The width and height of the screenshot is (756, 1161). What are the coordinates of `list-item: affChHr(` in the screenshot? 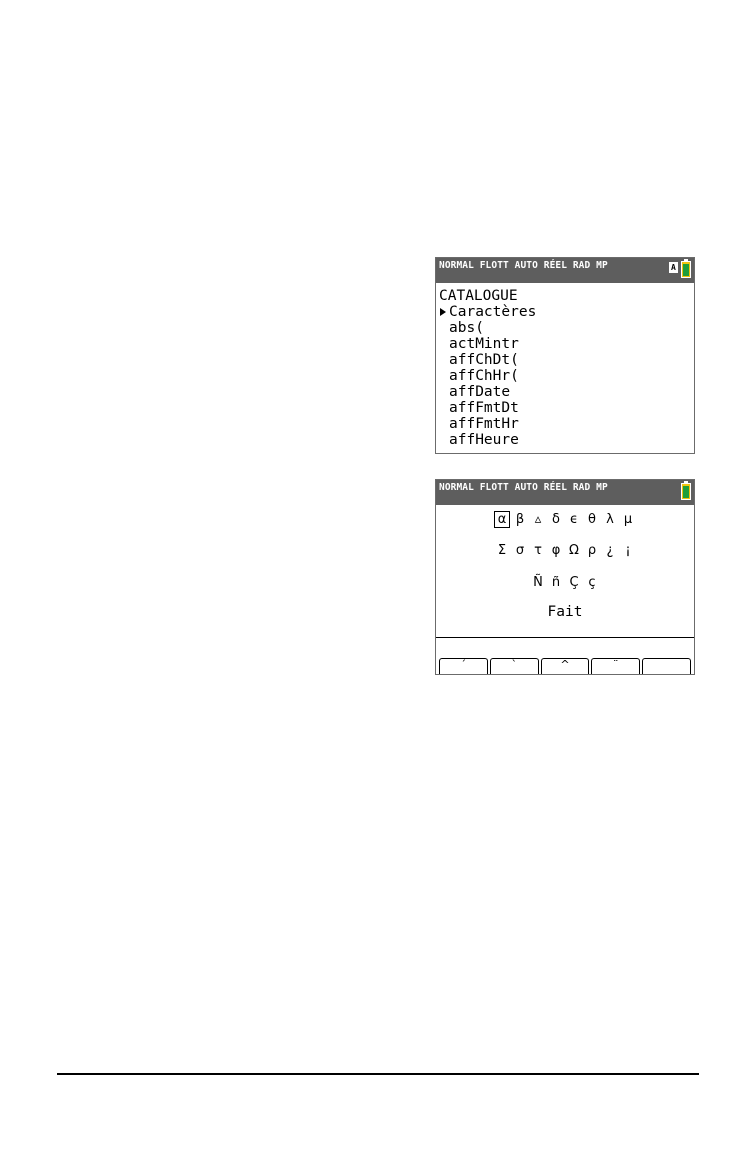 It's located at (487, 376).